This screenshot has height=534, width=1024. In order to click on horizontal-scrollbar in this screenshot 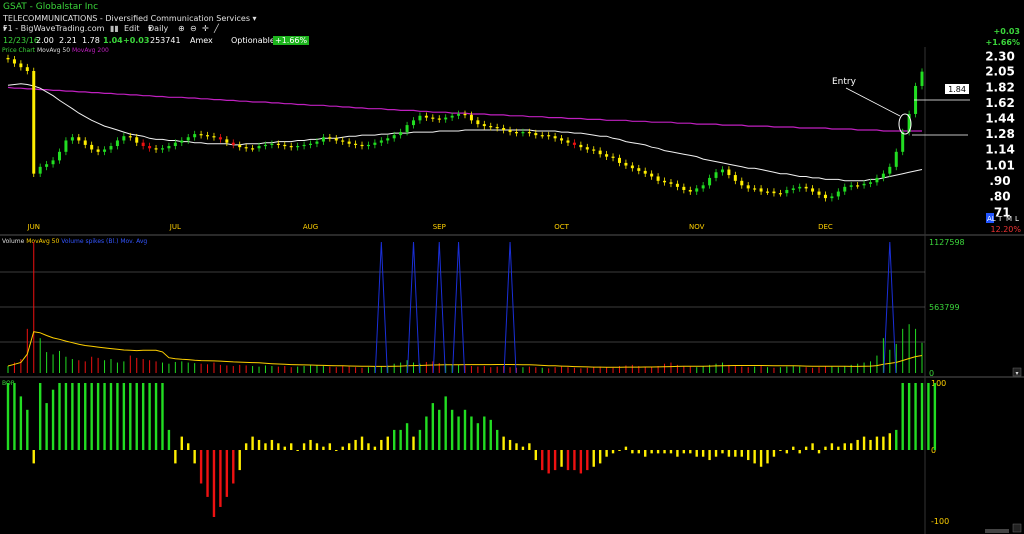, I will do `click(997, 531)`.